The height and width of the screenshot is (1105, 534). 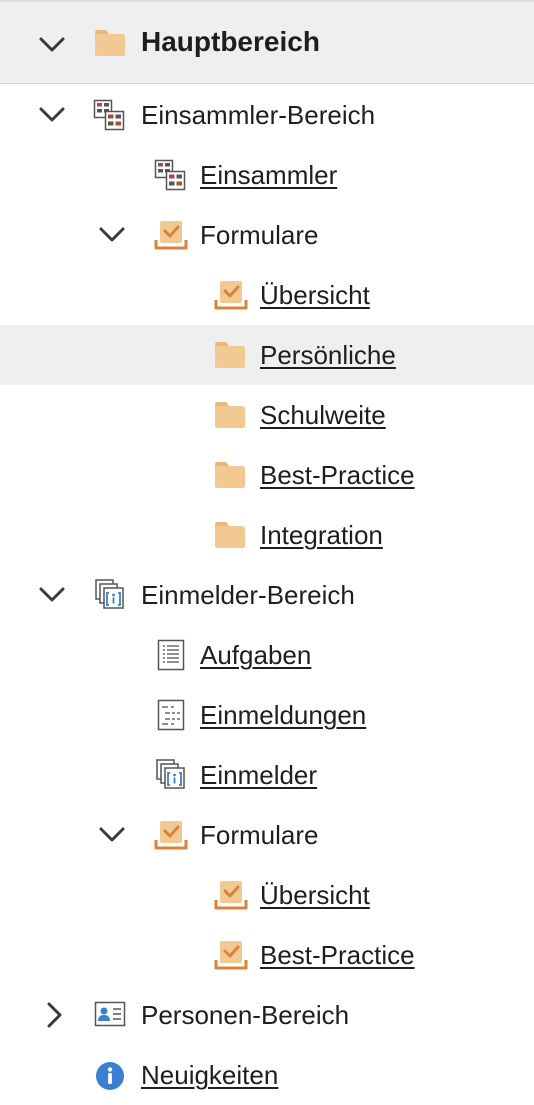 I want to click on tree-item-einmelder: Einmelder, so click(x=267, y=775).